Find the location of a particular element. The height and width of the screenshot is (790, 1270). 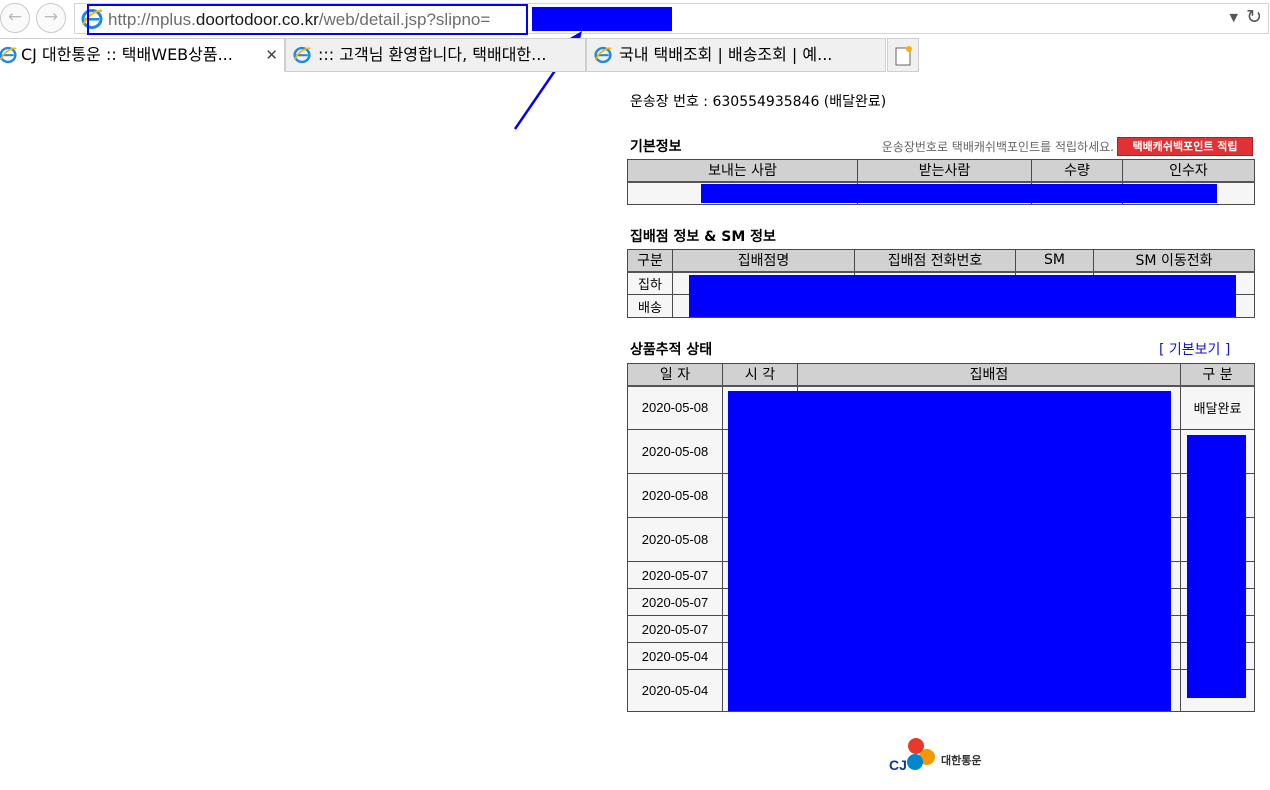

tab-cj: CJ 대한통운 :: 택배WEB상품... ✕ is located at coordinates (142, 55).